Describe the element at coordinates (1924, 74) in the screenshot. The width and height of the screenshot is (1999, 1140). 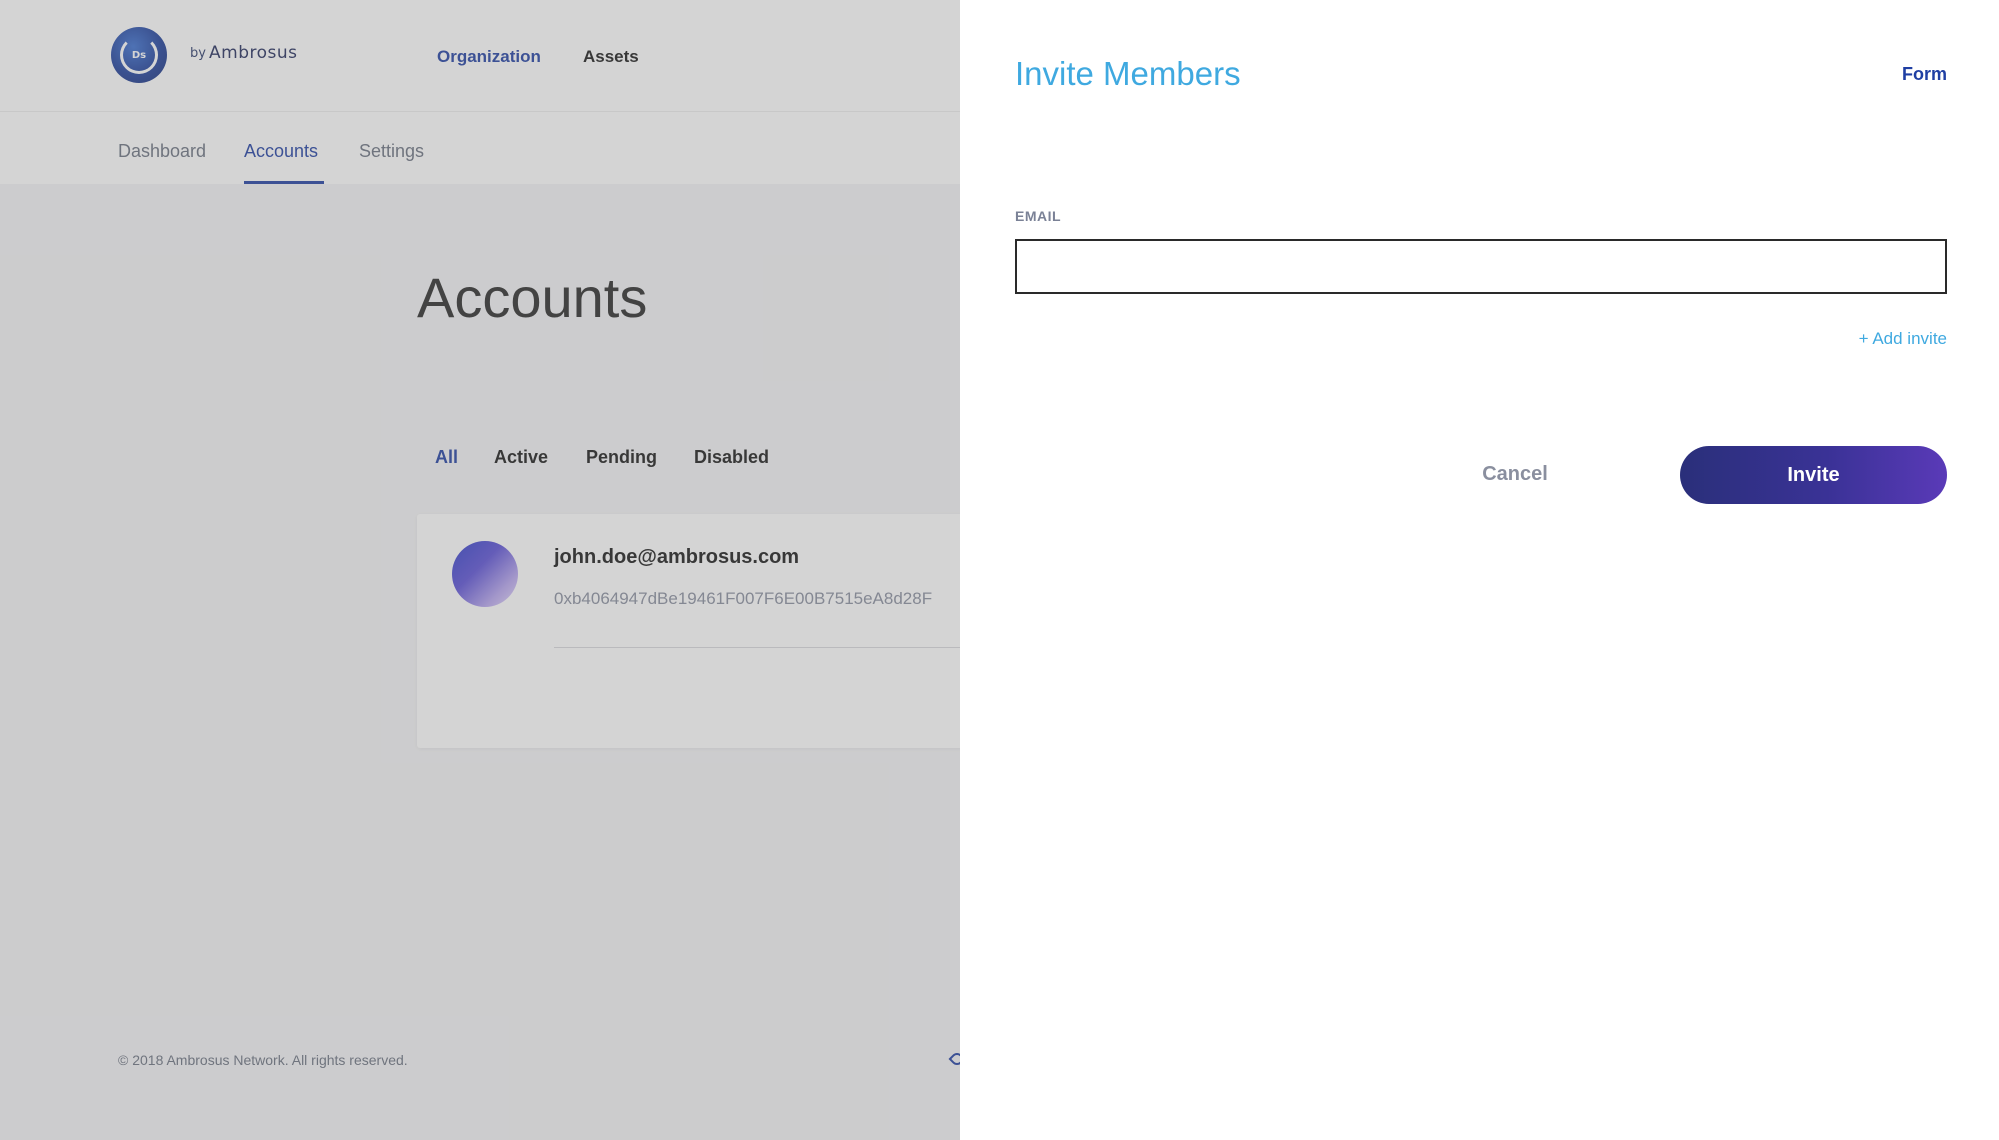
I see `form-mode-link: Form` at that location.